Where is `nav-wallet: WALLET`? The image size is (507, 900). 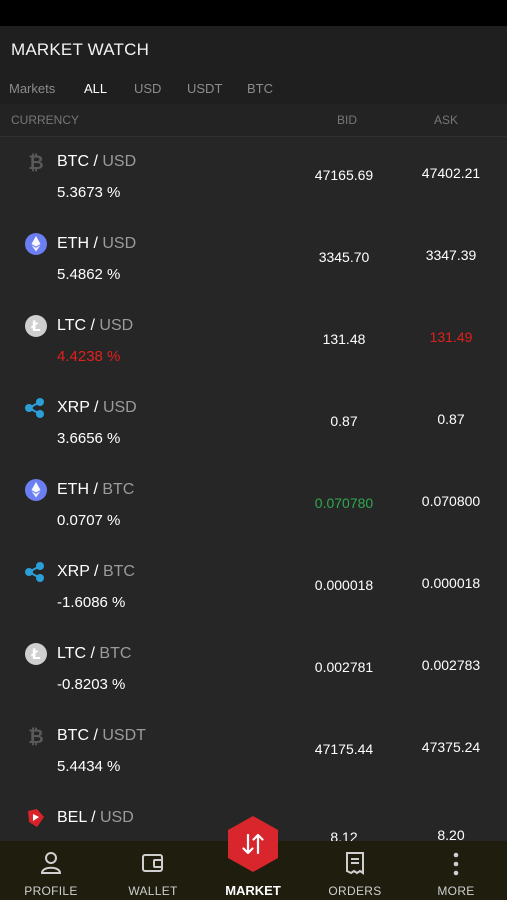
nav-wallet: WALLET is located at coordinates (153, 870).